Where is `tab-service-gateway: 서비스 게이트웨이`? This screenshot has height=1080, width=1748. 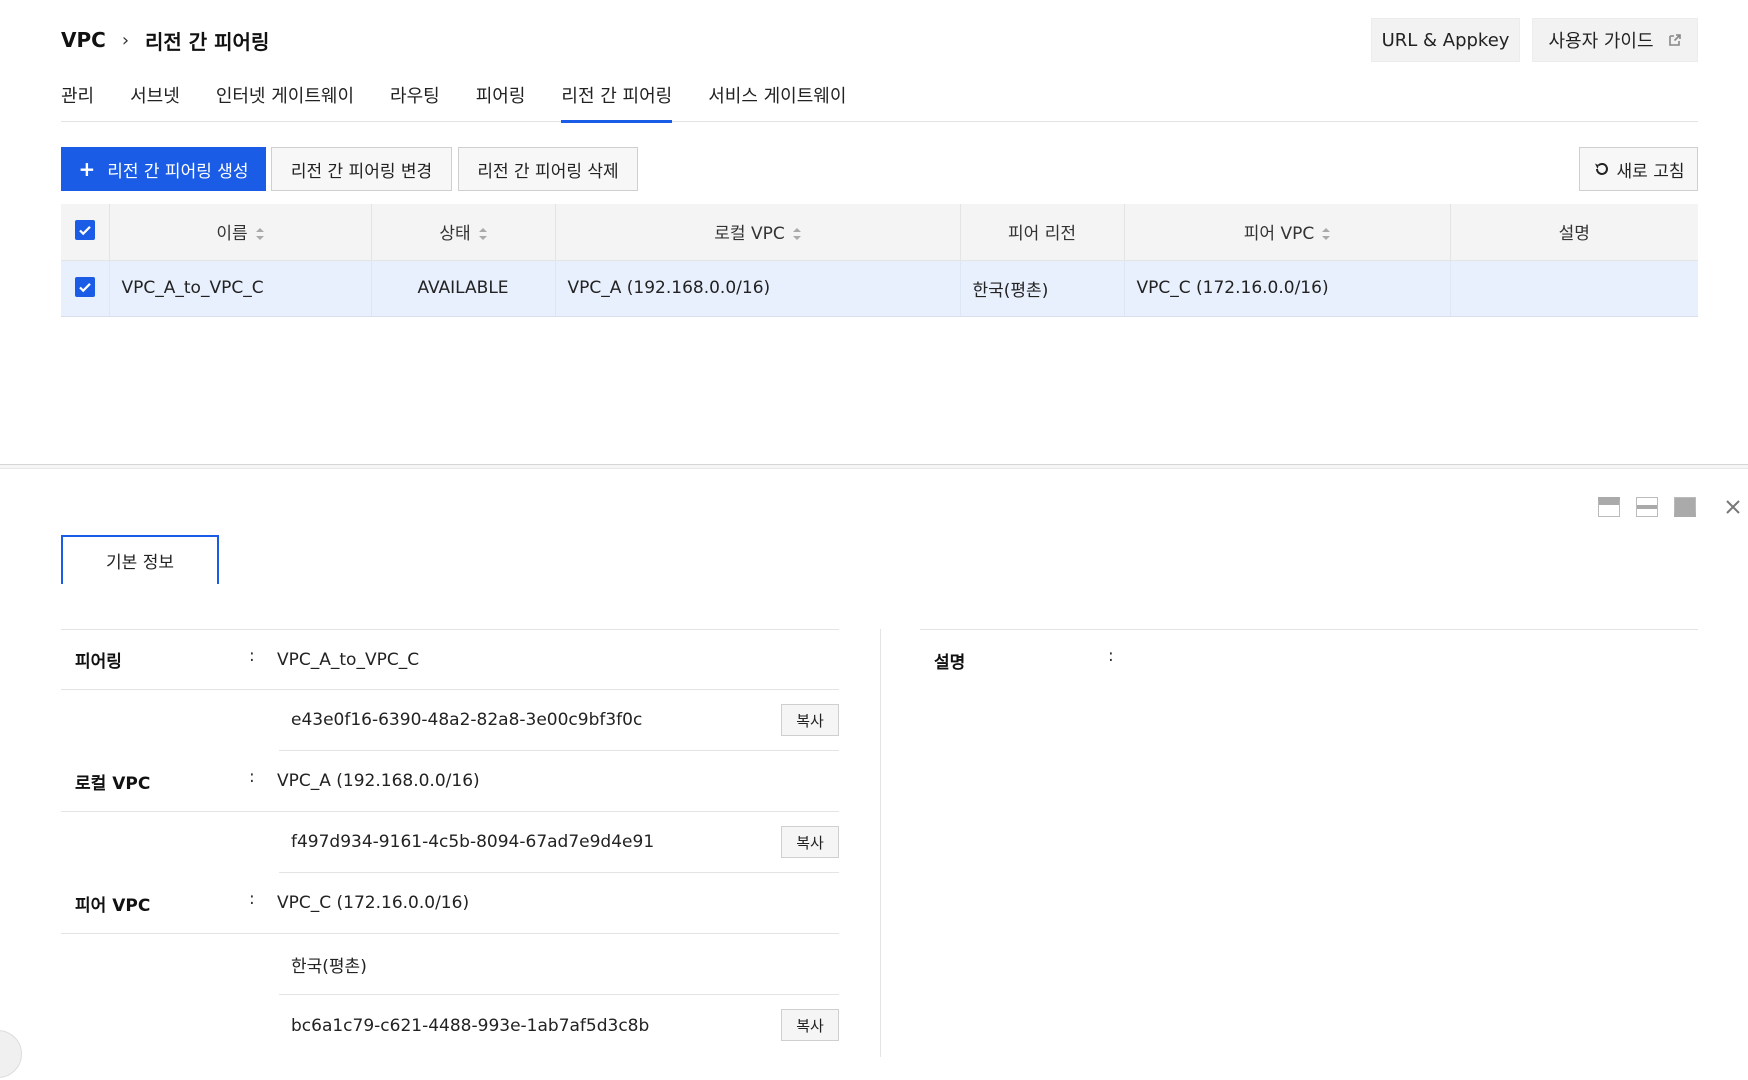
tab-service-gateway: 서비스 게이트웨이 is located at coordinates (777, 98).